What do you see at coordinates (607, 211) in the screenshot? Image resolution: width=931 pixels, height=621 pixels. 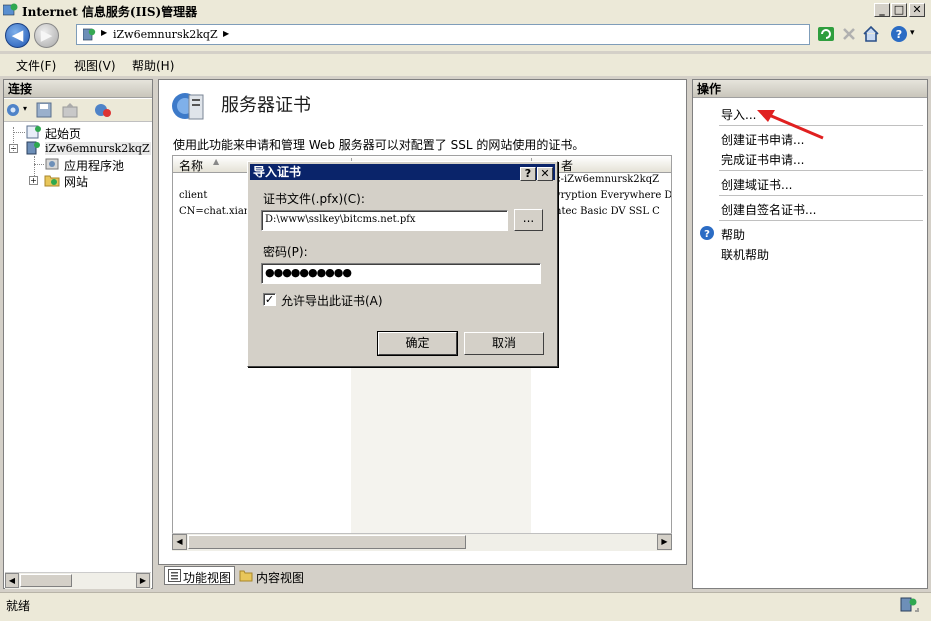 I see `row-issuer: ntec Basic DV SSL C` at bounding box center [607, 211].